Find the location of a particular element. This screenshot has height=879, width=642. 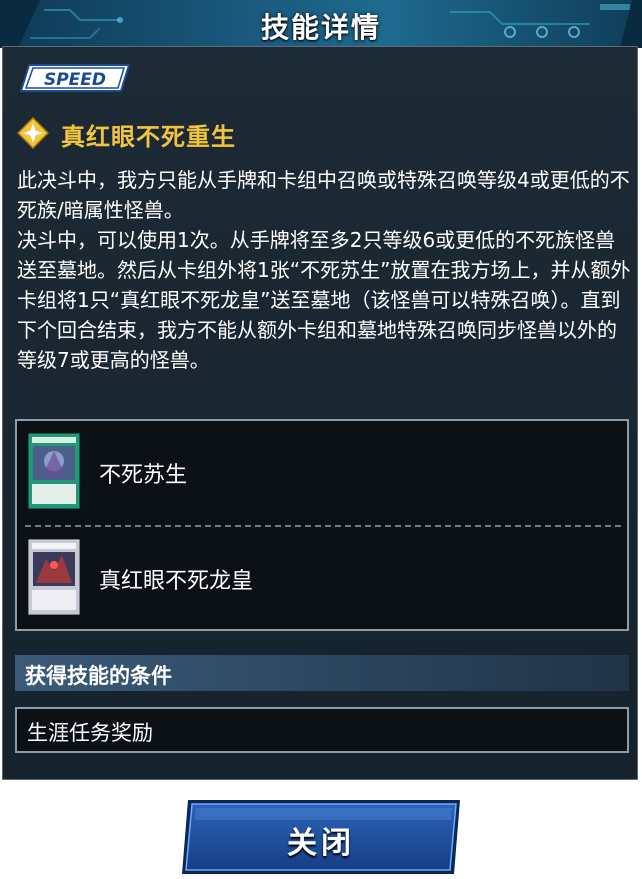

svg-text: SPEED is located at coordinates (75, 80).